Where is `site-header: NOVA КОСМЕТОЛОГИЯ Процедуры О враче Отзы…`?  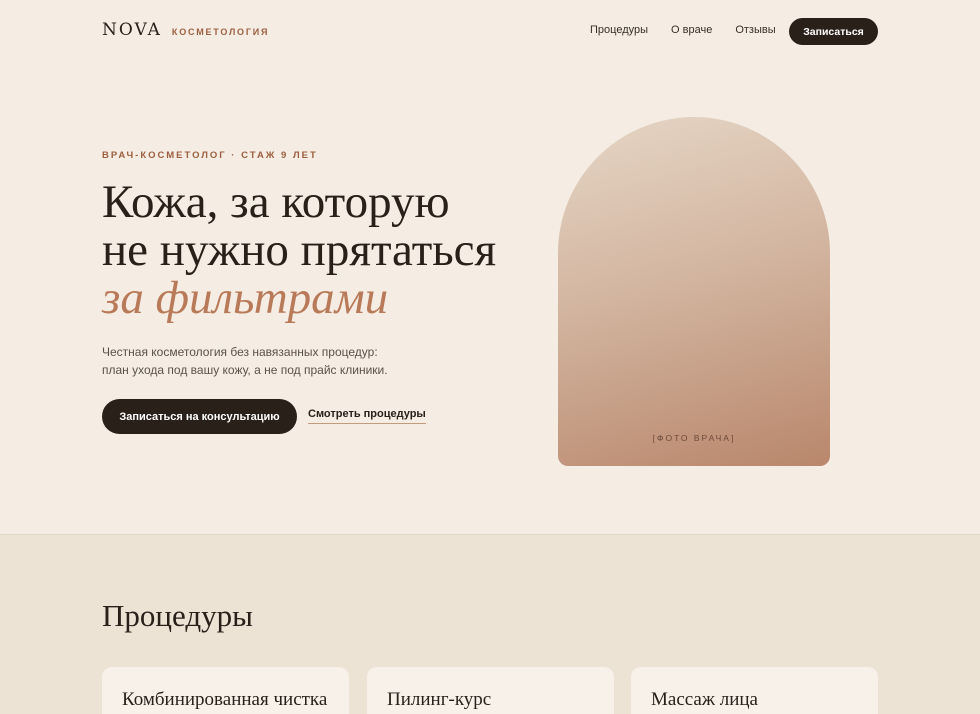
site-header: NOVA КОСМЕТОЛОГИЯ Процедуры О враче Отзы… is located at coordinates (490, 32).